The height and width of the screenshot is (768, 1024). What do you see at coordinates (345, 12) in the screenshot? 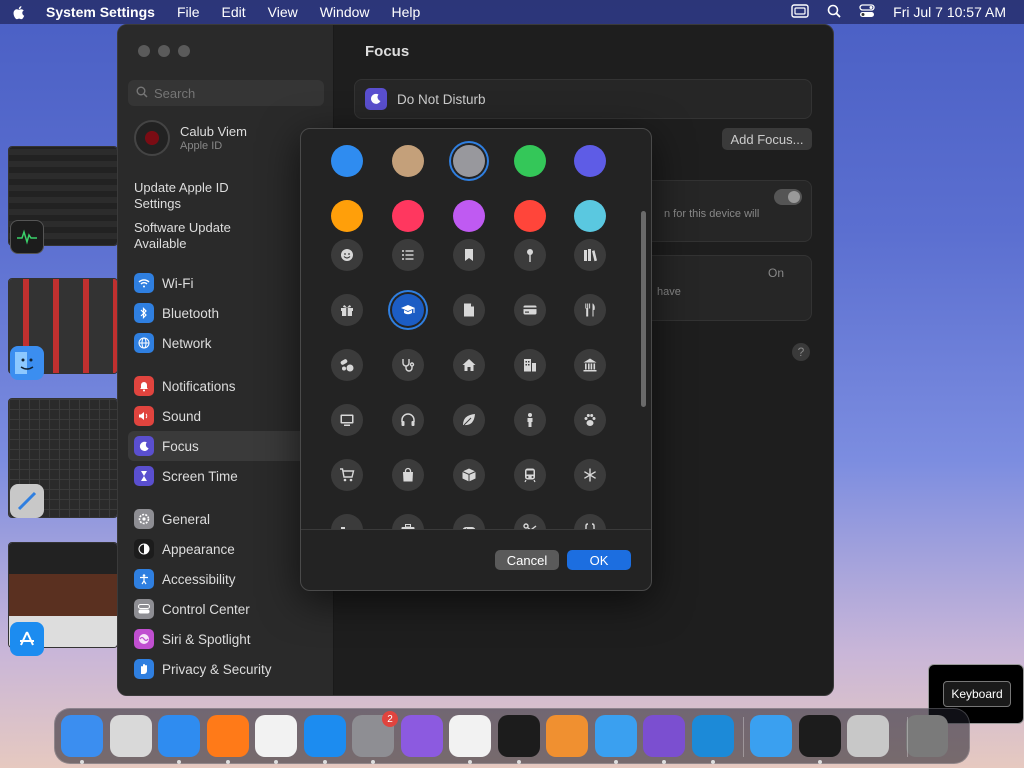
I see `menu-window: Window` at bounding box center [345, 12].